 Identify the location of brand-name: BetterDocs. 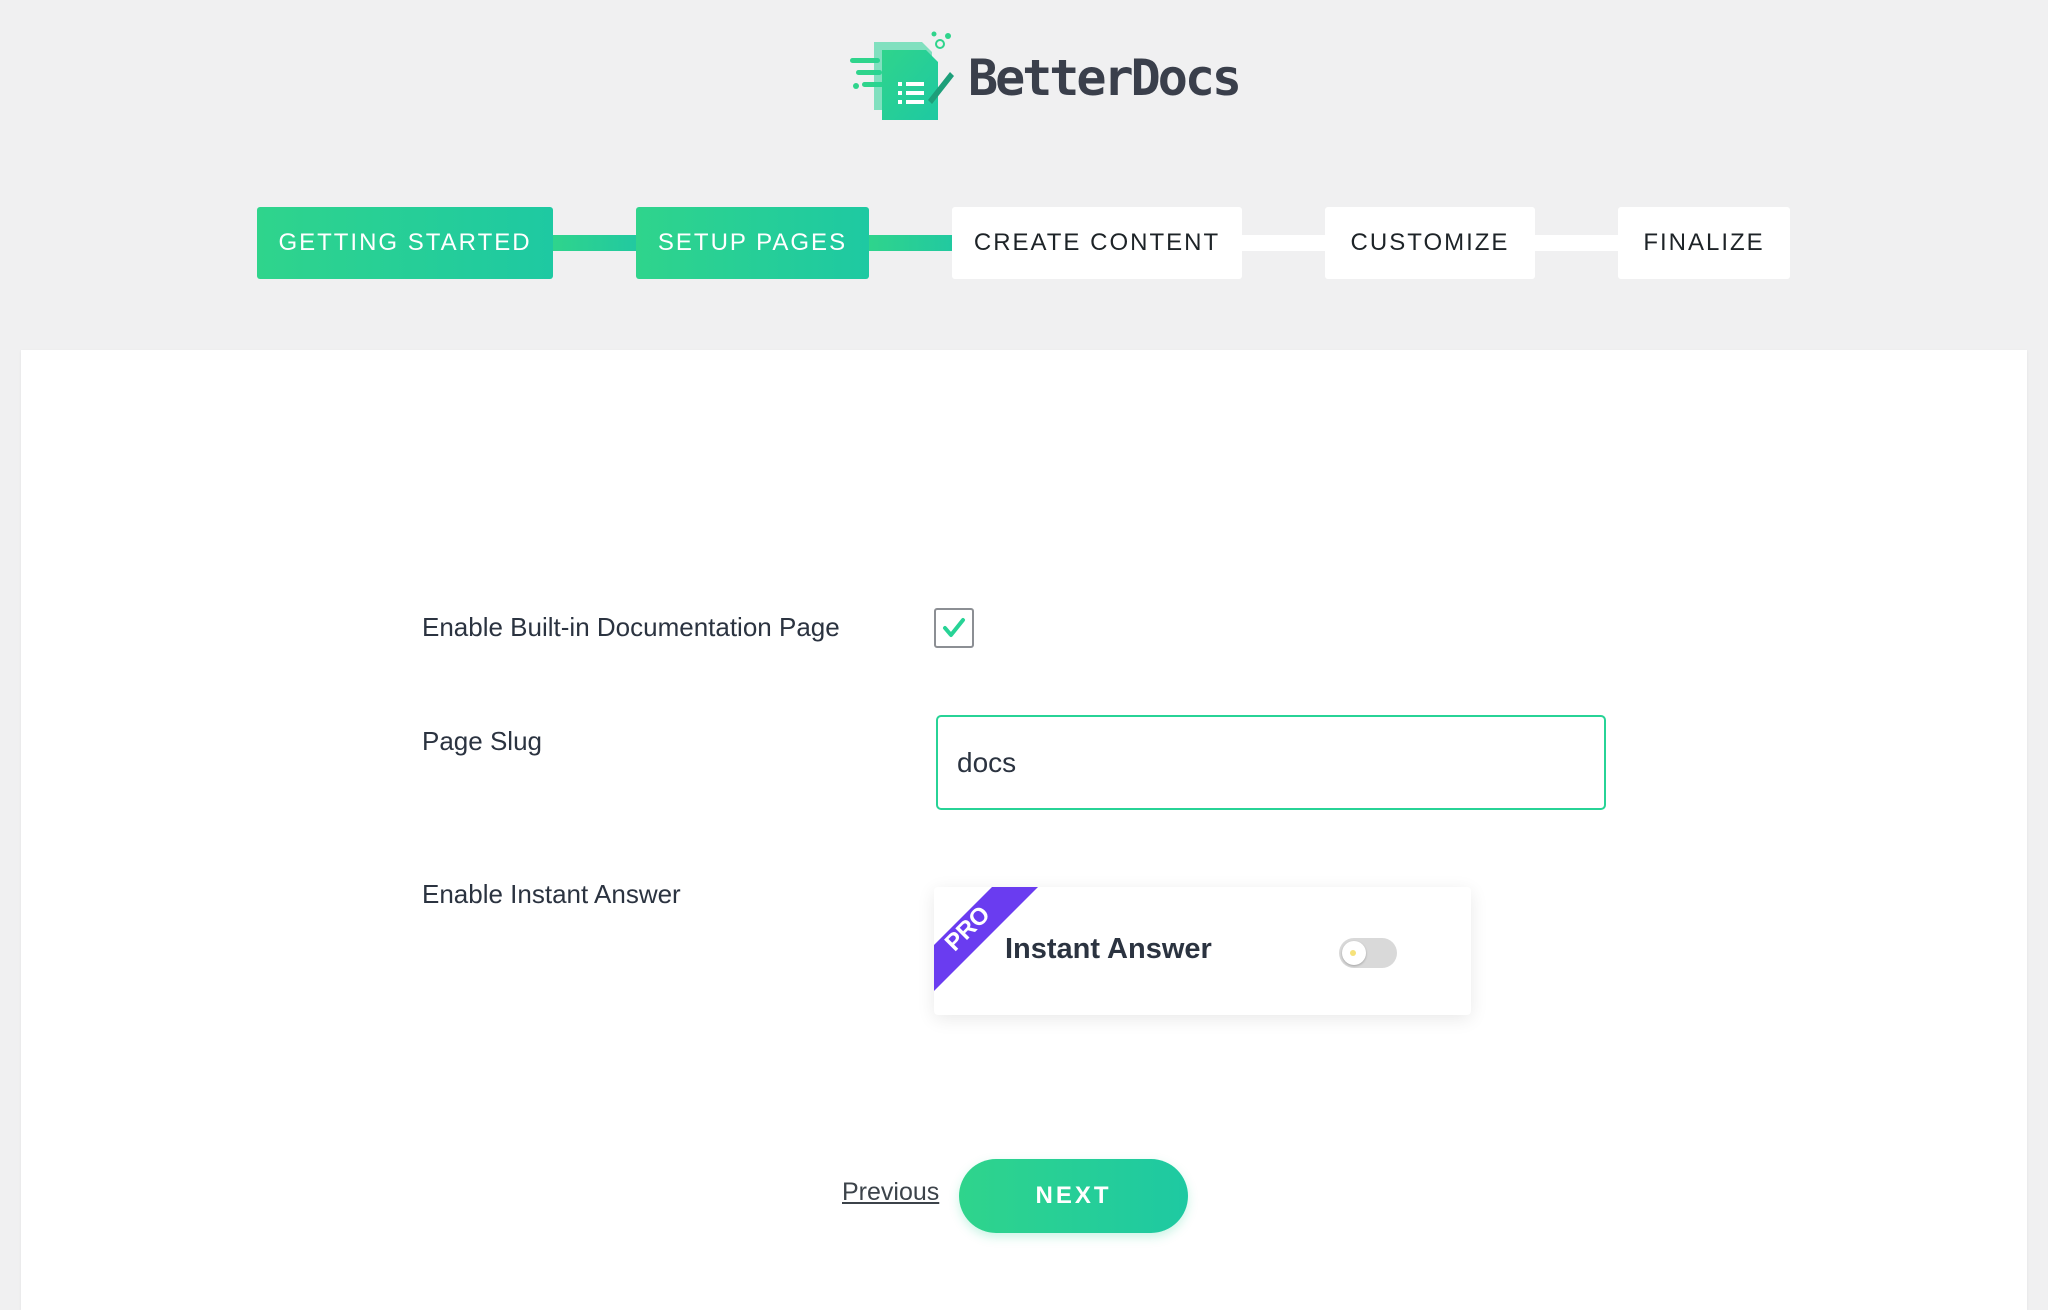
(1105, 78).